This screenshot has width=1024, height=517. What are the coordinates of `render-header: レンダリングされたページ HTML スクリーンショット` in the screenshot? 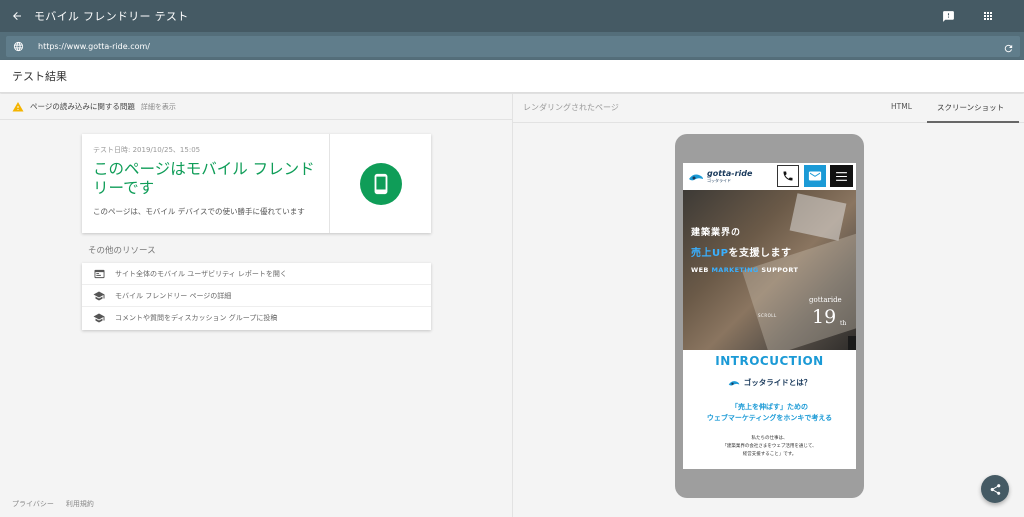 It's located at (768, 108).